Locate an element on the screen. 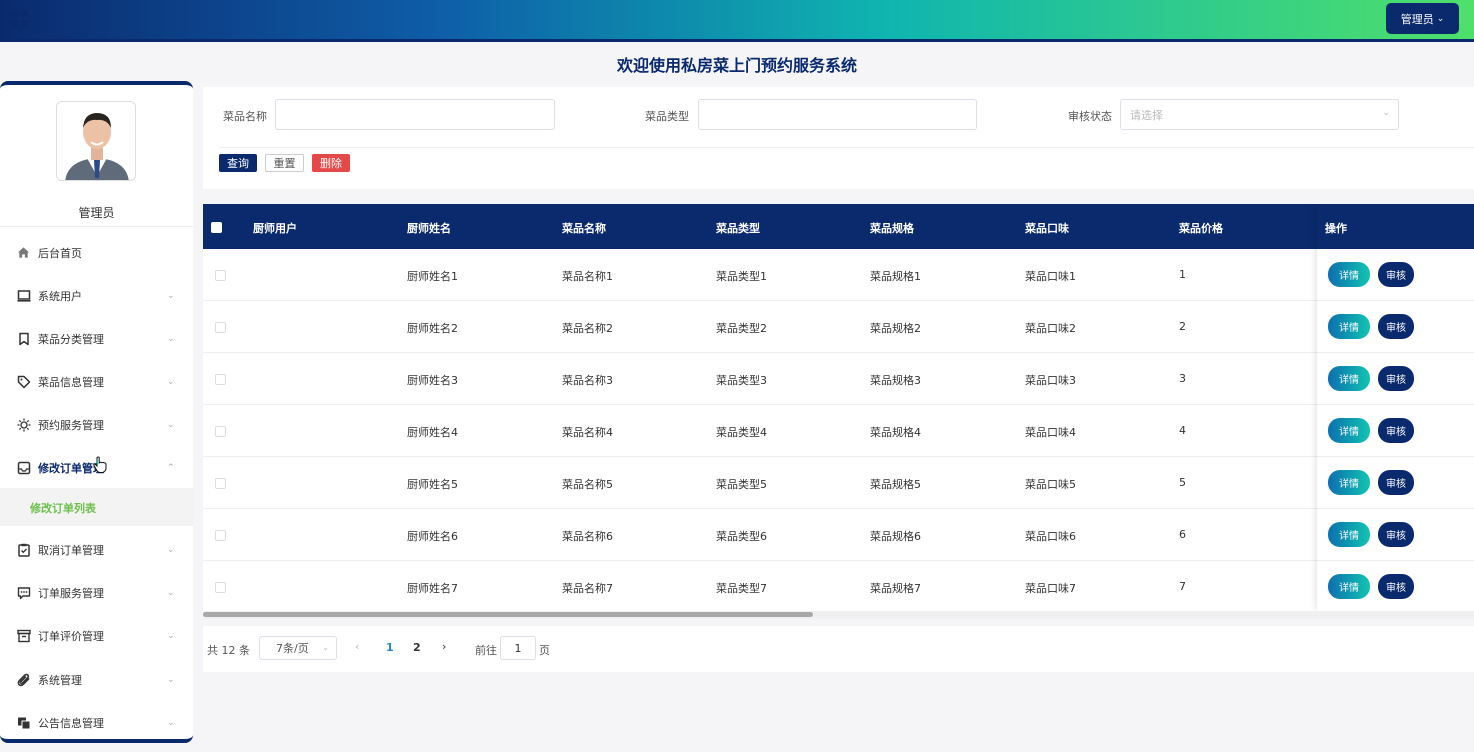 The height and width of the screenshot is (752, 1474). table-row: 厨师姓名2 菜品名称2 菜品类型2 菜品规格2 菜品口味2 2 is located at coordinates (838, 327).